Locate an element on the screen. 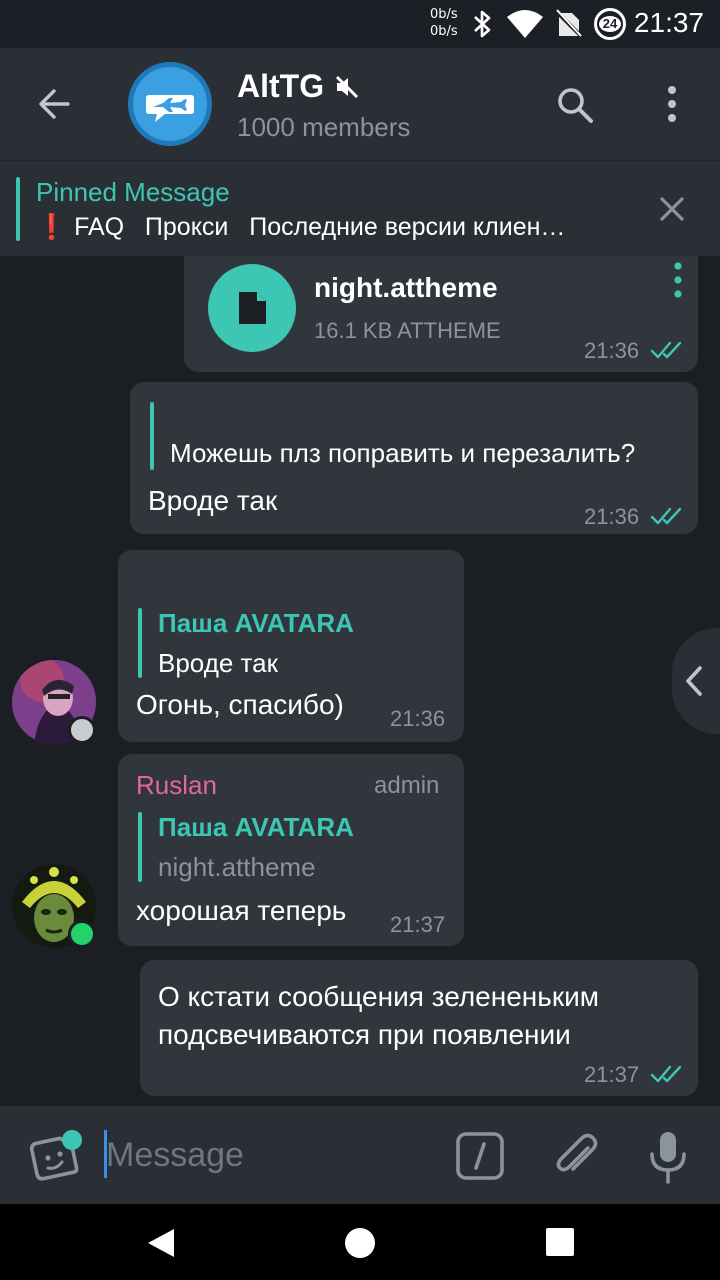  close-icon is located at coordinates (672, 209).